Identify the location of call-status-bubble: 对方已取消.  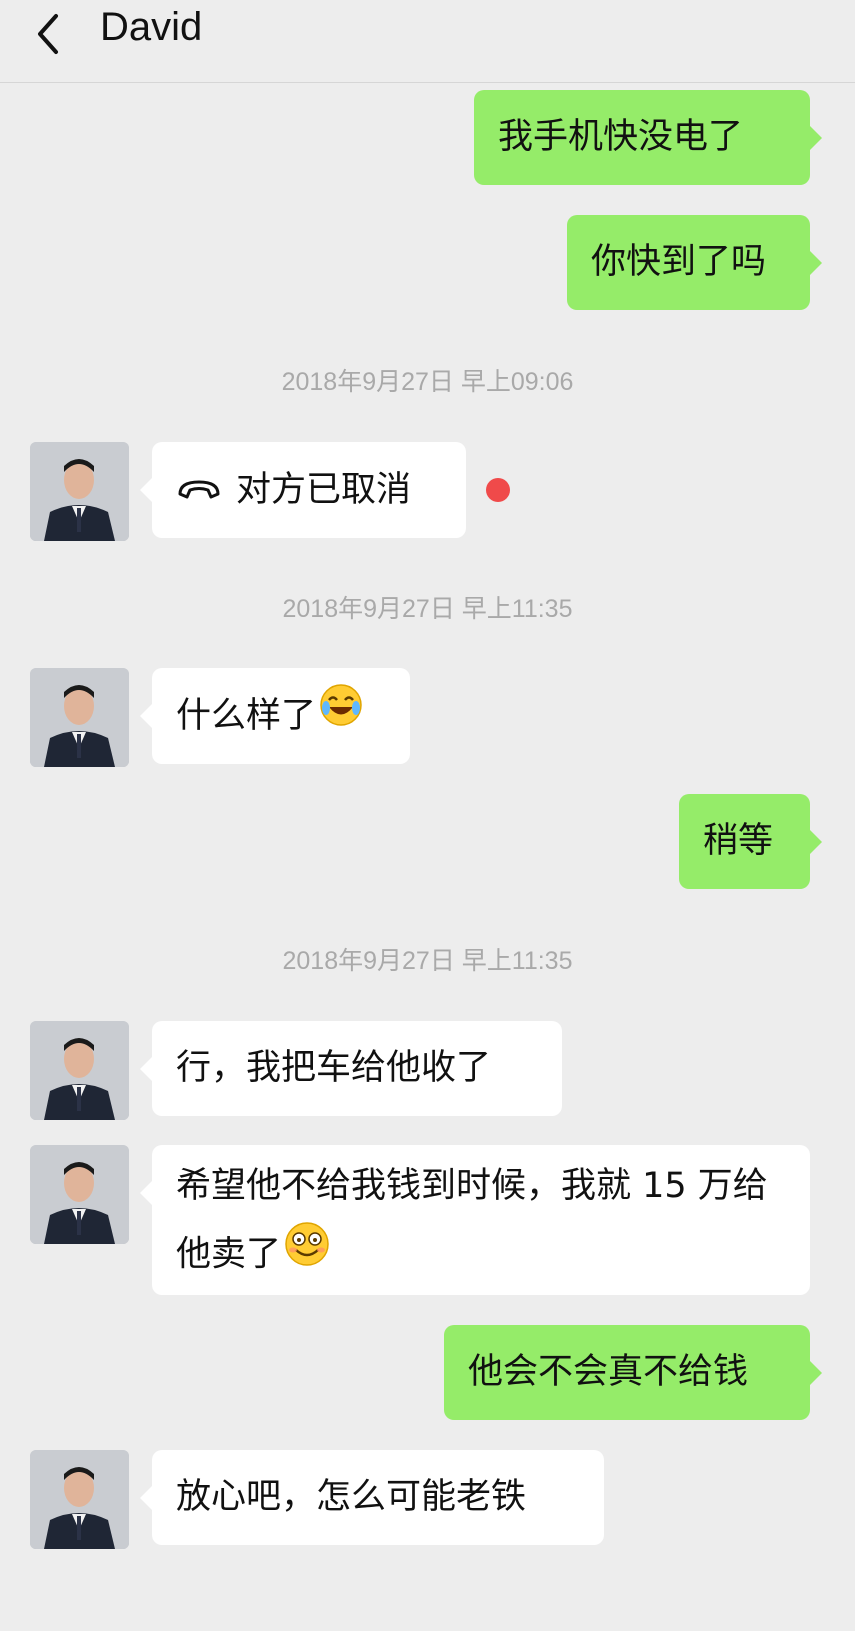
(303, 490).